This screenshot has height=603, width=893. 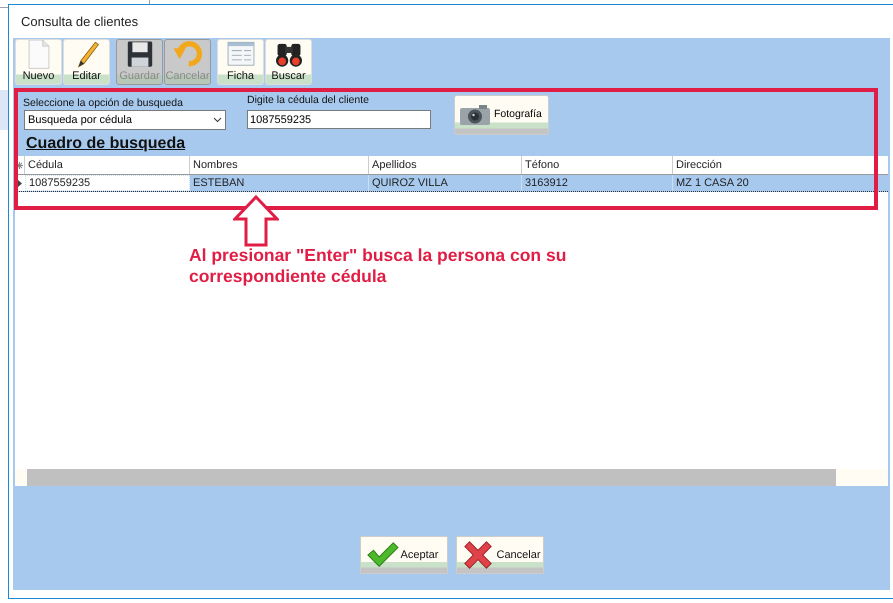 What do you see at coordinates (501, 115) in the screenshot?
I see `photo-button: Fotografía` at bounding box center [501, 115].